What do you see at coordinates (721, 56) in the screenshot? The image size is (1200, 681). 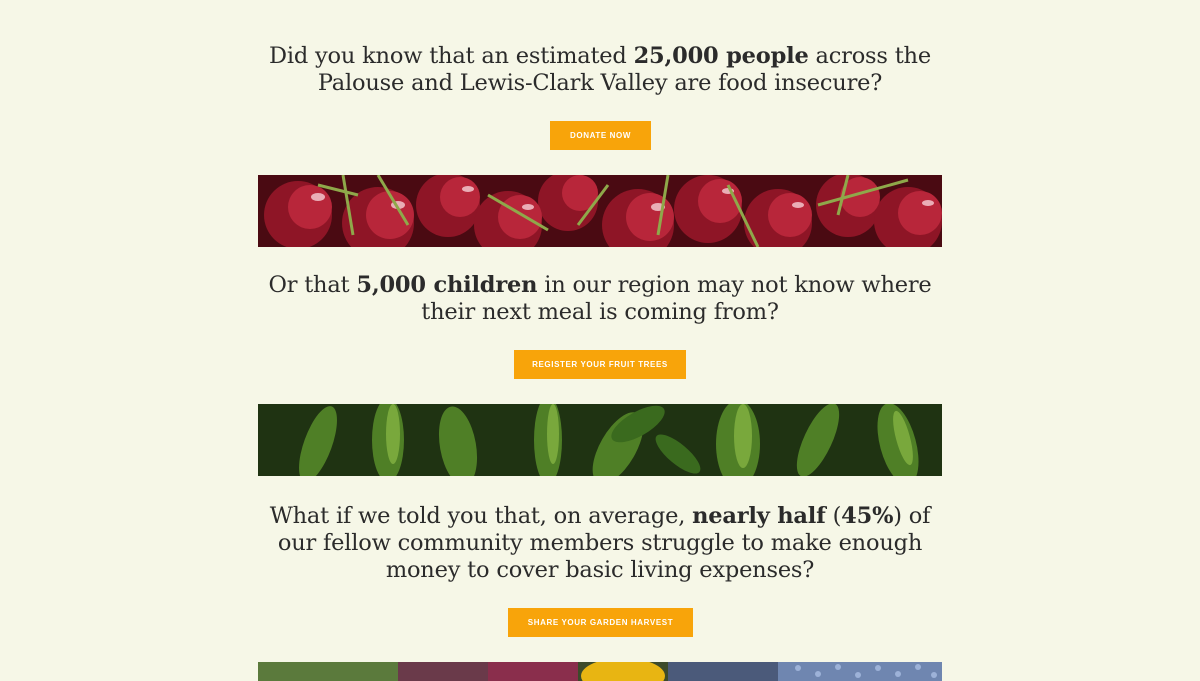 I see `statement-highlight: 25,000 people` at bounding box center [721, 56].